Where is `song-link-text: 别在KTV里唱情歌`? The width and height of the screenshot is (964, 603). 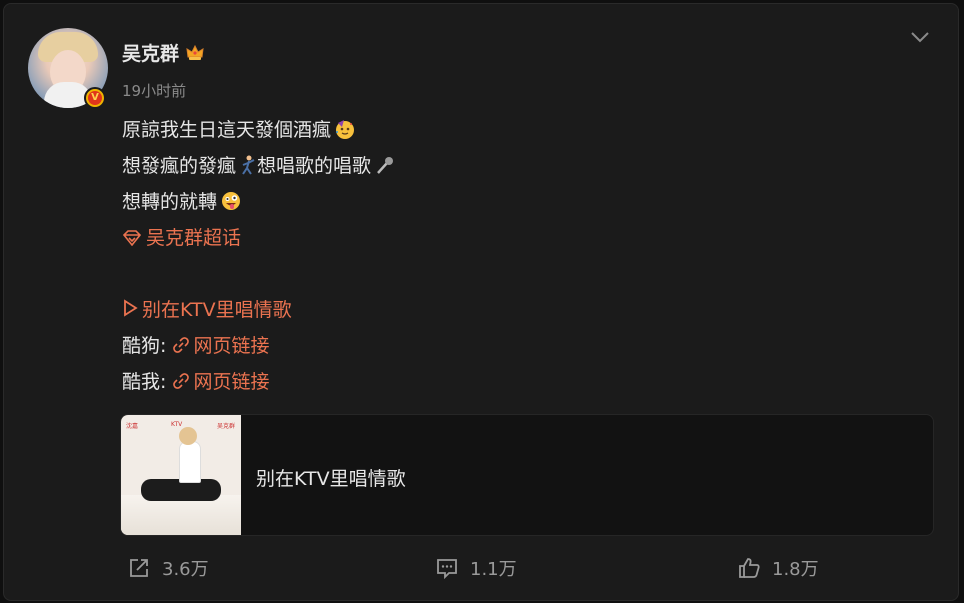 song-link-text: 别在KTV里唱情歌 is located at coordinates (217, 310).